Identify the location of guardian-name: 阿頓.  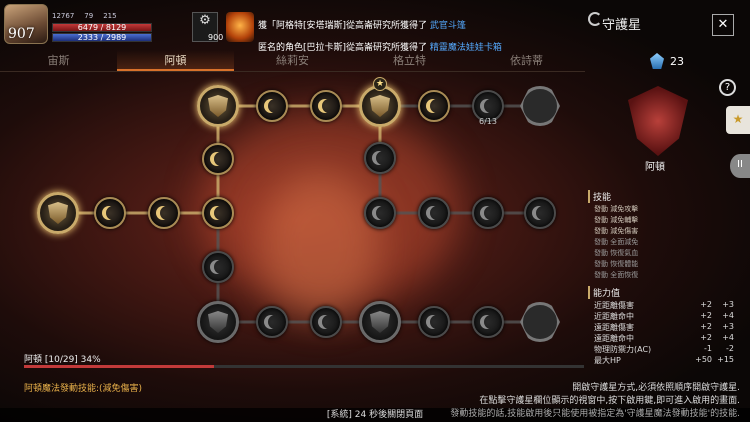
(655, 167).